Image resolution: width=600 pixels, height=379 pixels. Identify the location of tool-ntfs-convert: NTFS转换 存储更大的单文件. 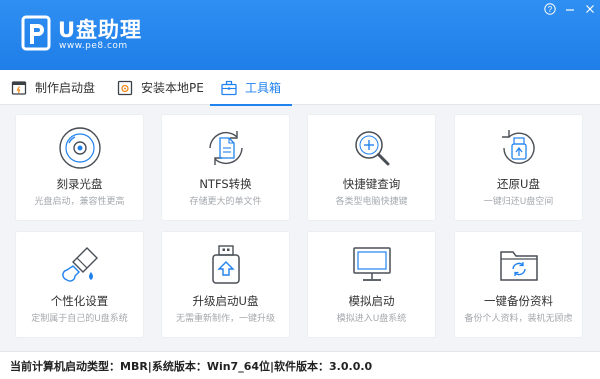
(225, 167).